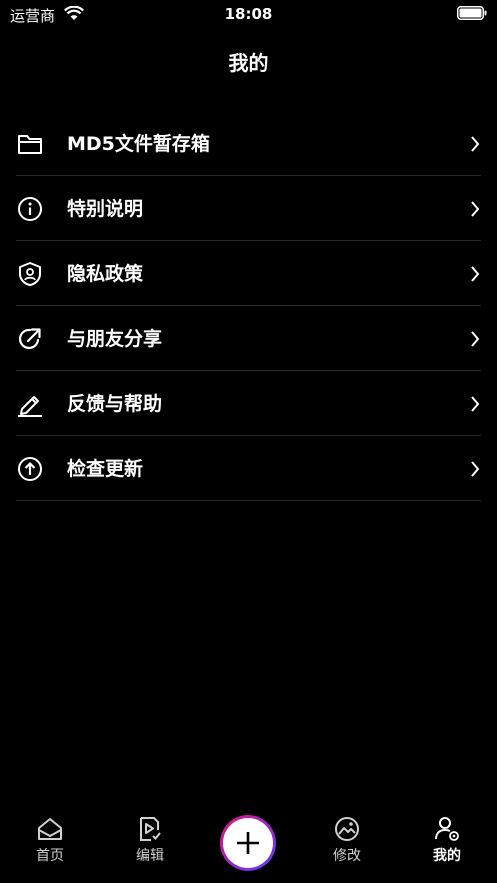  I want to click on tab-home: 首页, so click(50, 840).